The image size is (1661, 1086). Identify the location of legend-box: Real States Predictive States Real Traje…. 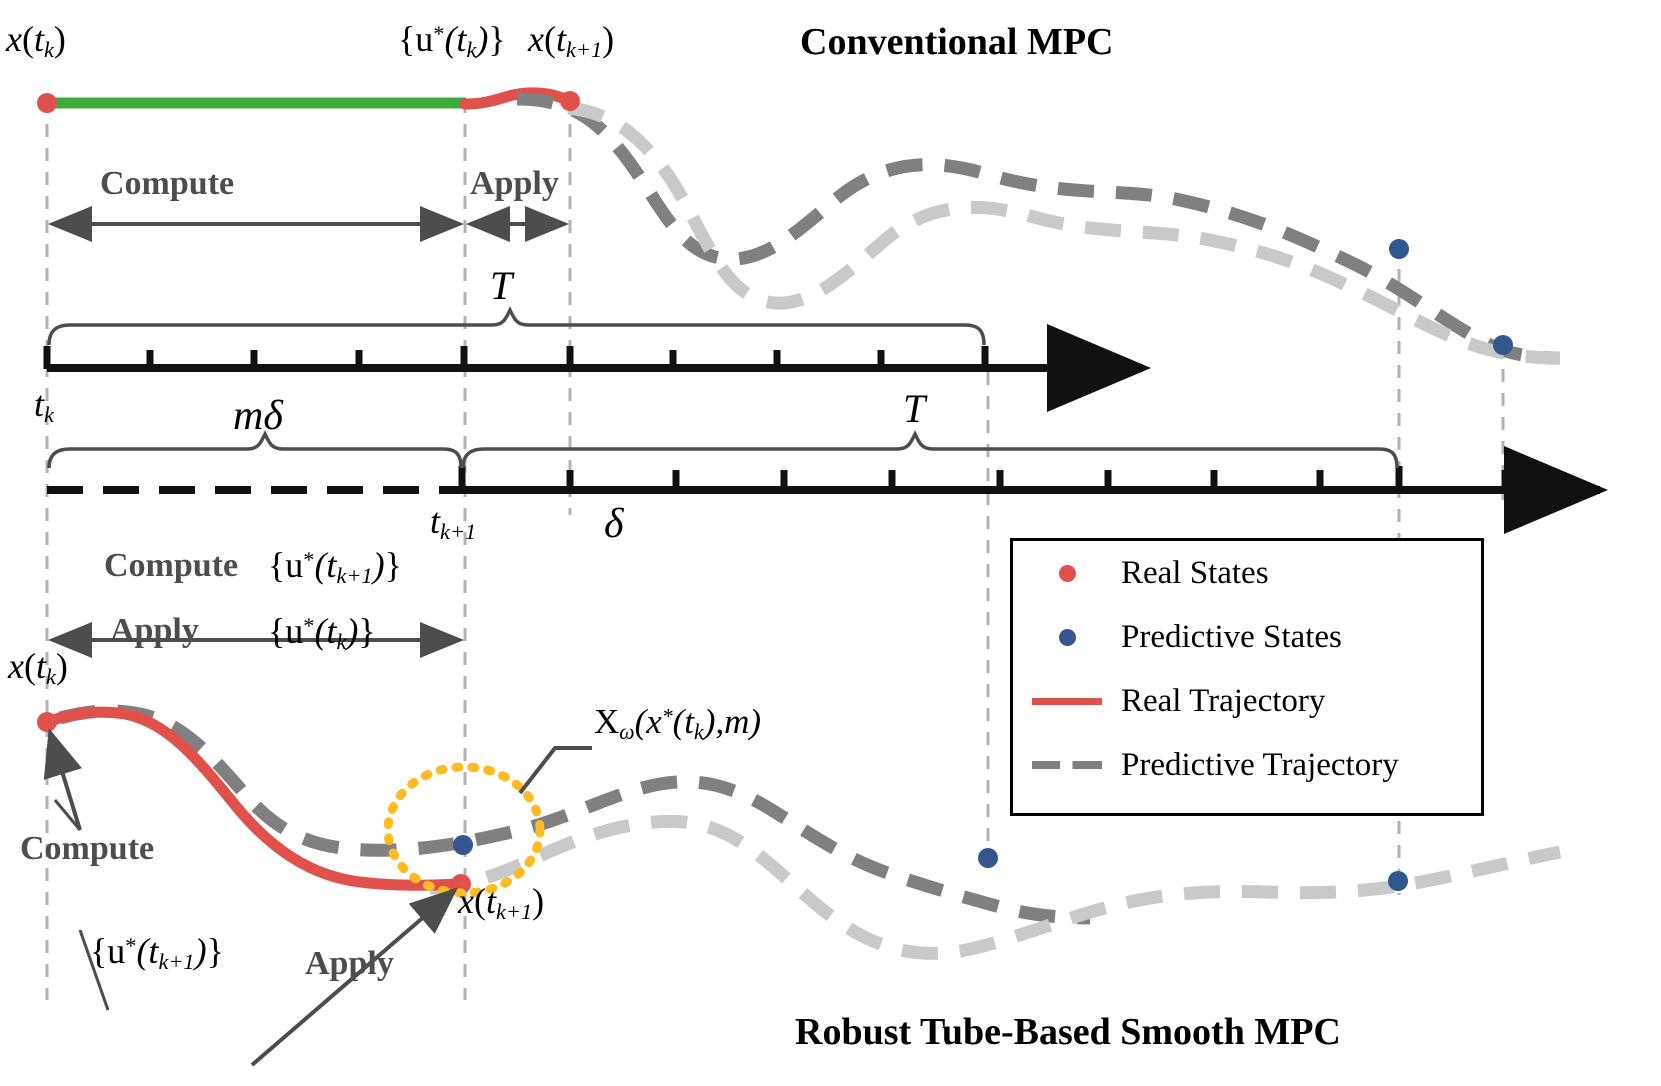
(1247, 677).